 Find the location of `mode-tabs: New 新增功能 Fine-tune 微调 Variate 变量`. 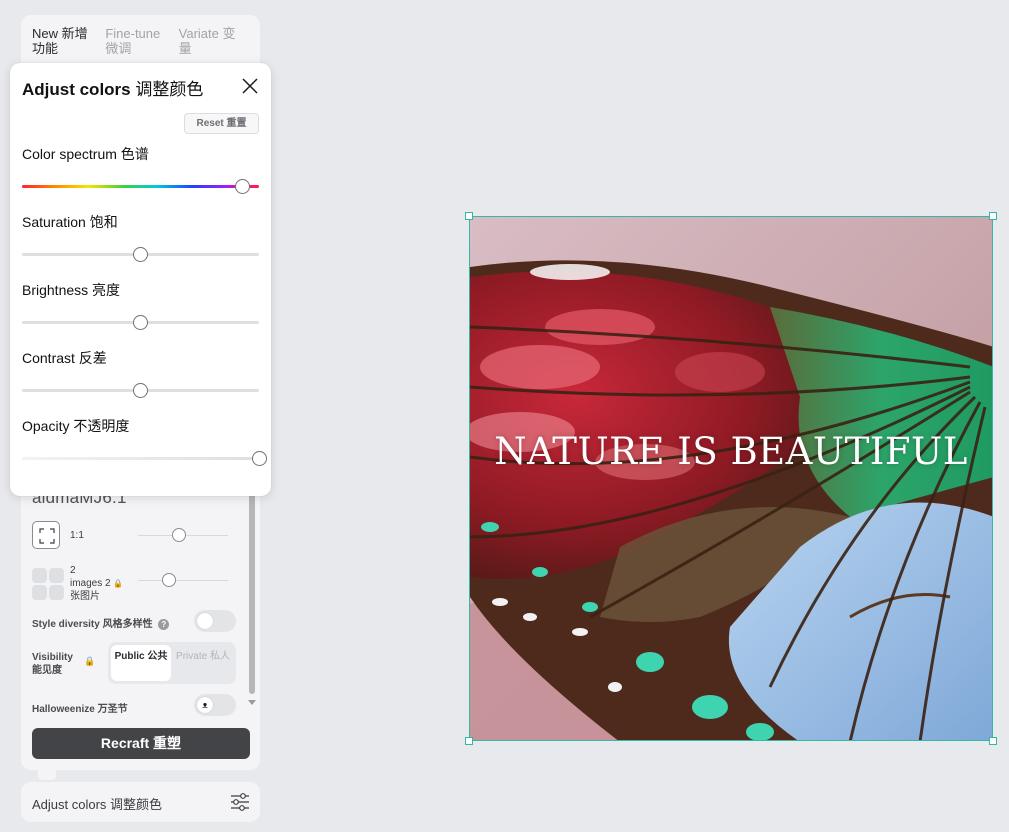

mode-tabs: New 新增功能 Fine-tune 微调 Variate 变量 is located at coordinates (142, 43).